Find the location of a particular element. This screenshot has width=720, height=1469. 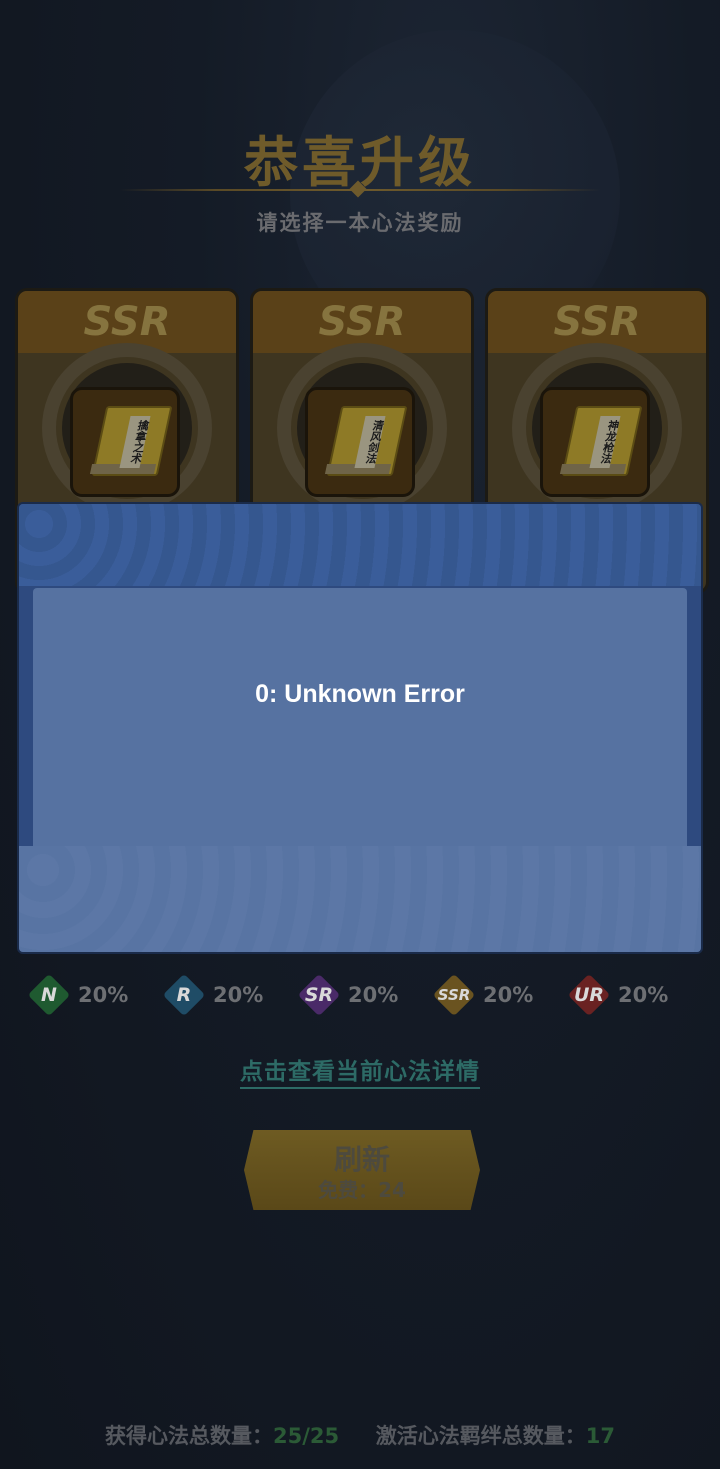

book-icon-frame: 擒拿之术 is located at coordinates (125, 442).